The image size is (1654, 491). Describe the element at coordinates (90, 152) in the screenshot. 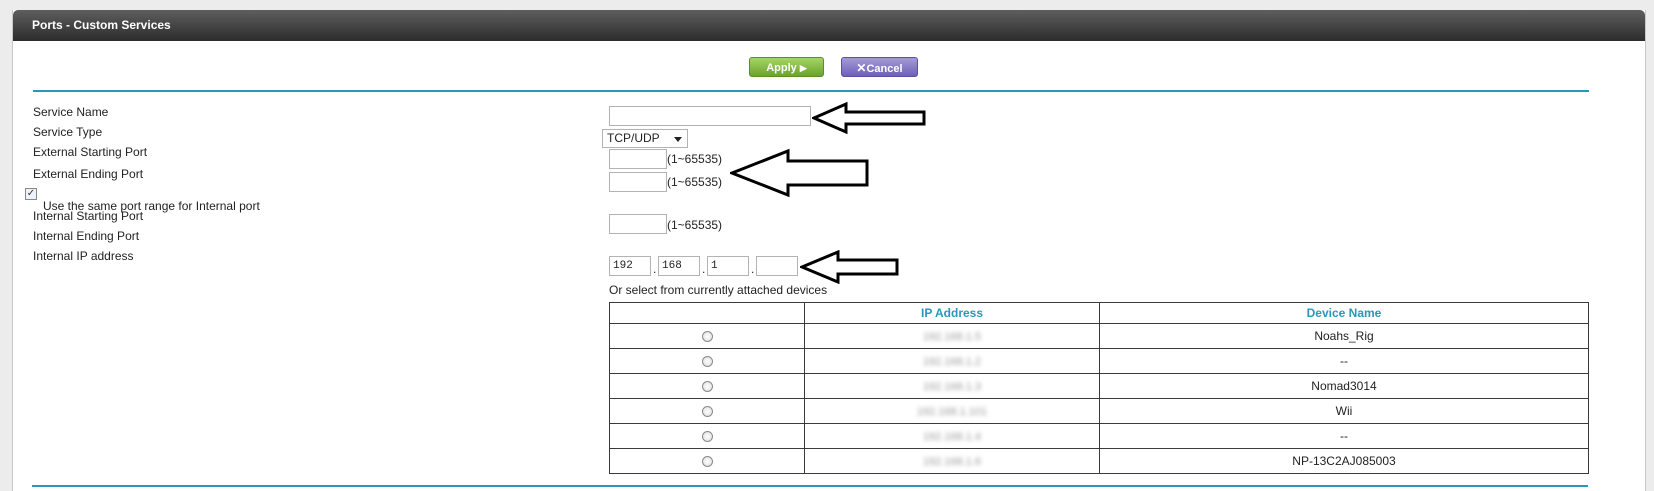

I see `external-start-label: External Starting Port` at that location.